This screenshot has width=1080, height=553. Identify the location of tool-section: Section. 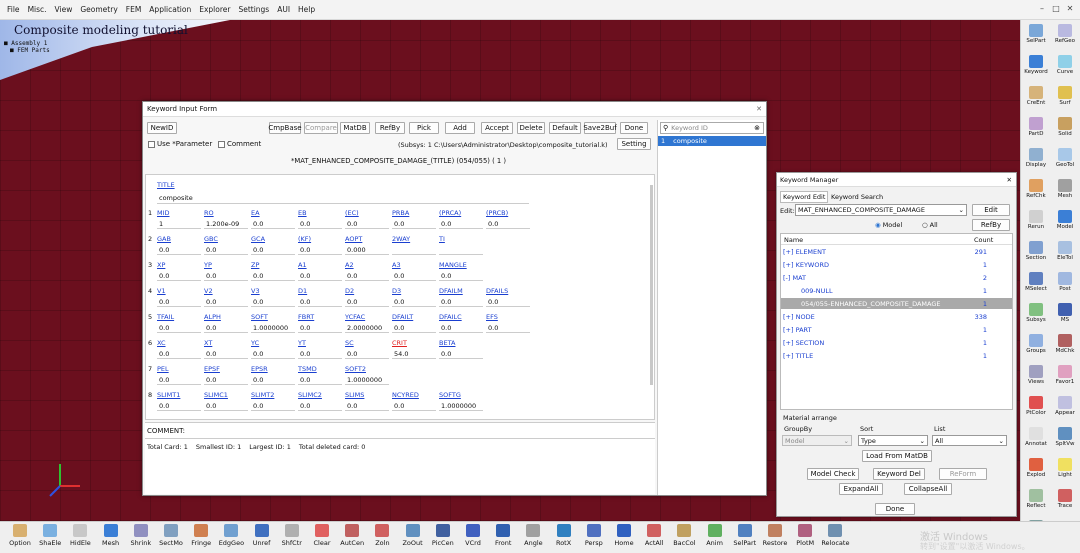
(1036, 251).